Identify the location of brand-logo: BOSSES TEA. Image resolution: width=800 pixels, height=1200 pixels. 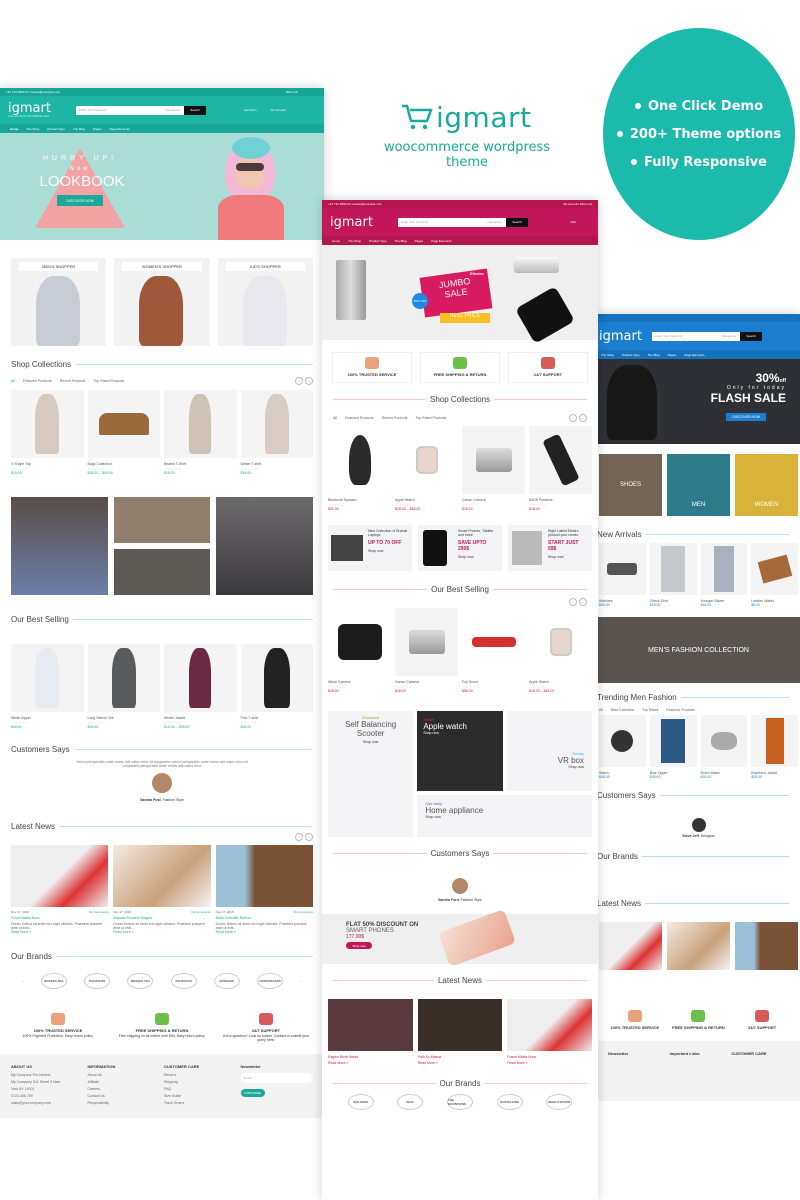
(140, 981).